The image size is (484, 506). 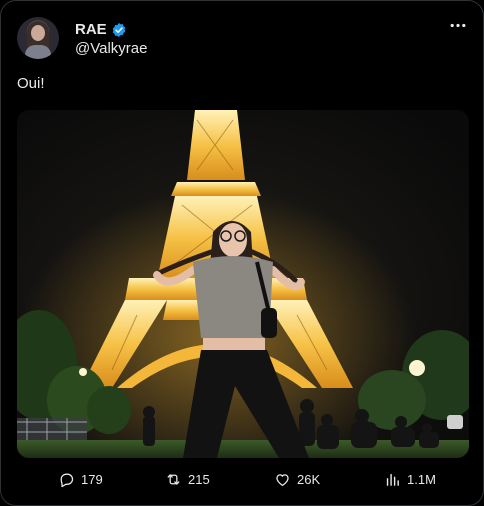 What do you see at coordinates (282, 480) in the screenshot?
I see `heart-icon` at bounding box center [282, 480].